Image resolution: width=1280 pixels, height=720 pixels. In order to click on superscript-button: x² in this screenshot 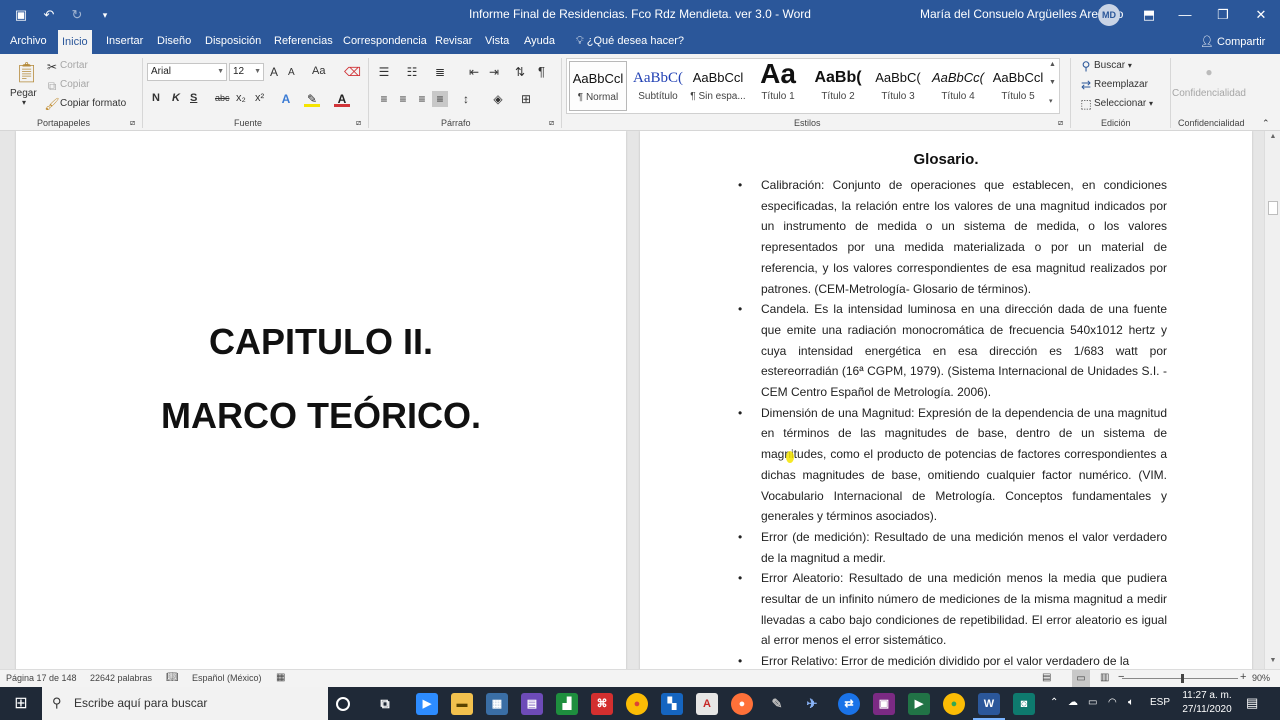, I will do `click(259, 98)`.